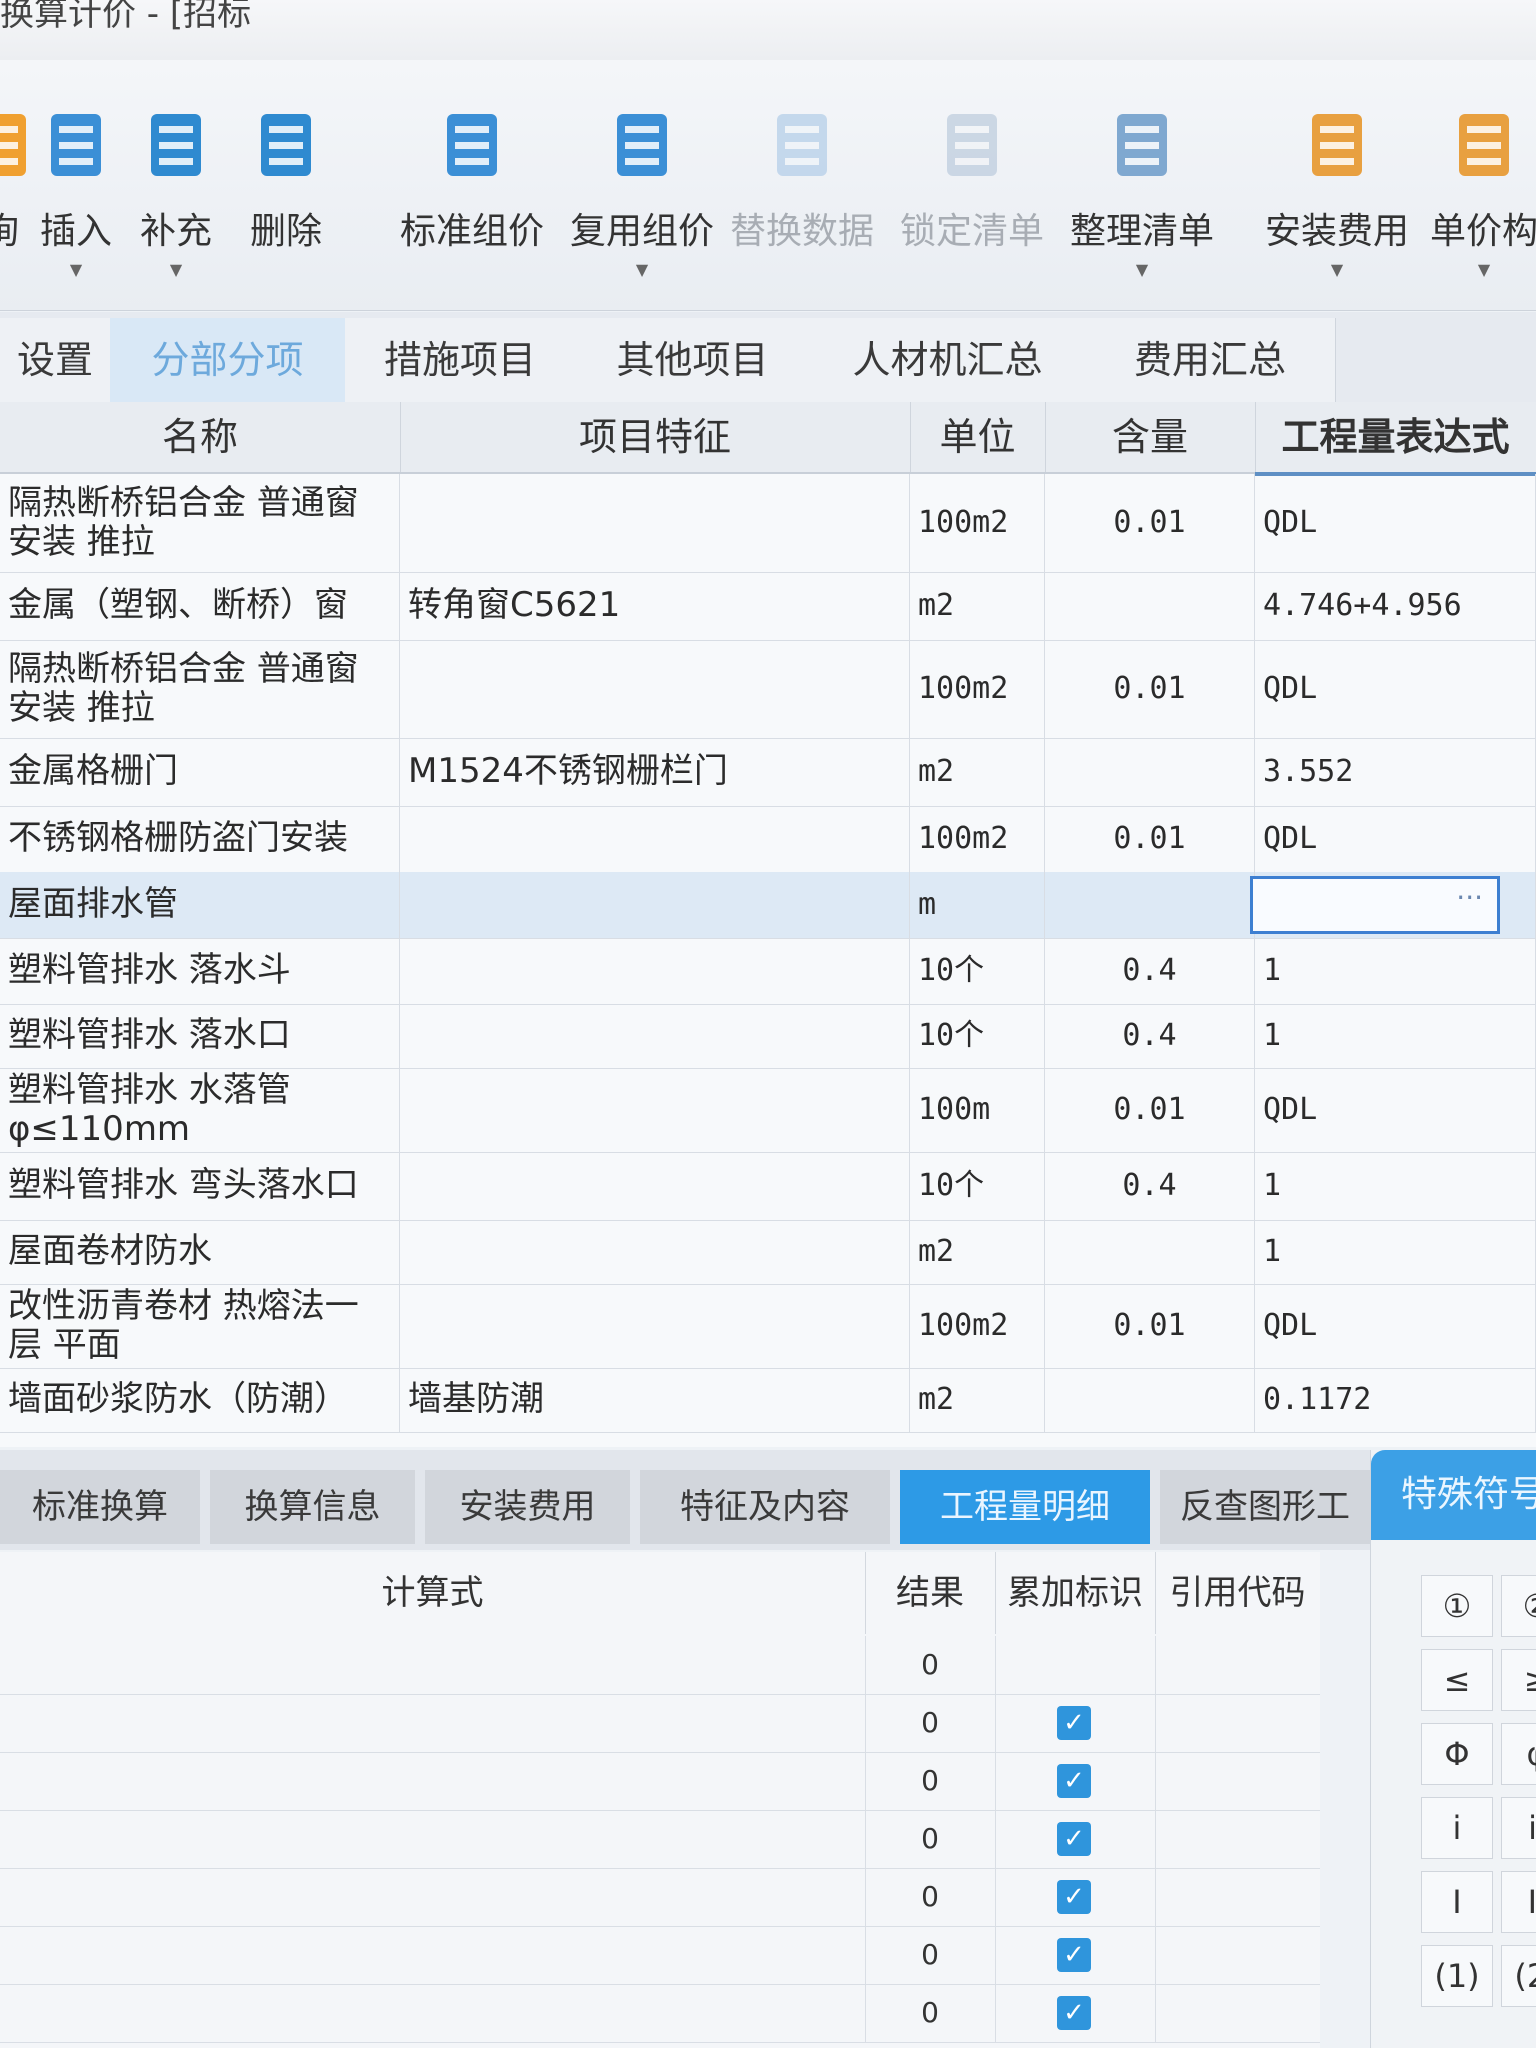  What do you see at coordinates (802, 194) in the screenshot?
I see `toolbar-button-6: 替换数据` at bounding box center [802, 194].